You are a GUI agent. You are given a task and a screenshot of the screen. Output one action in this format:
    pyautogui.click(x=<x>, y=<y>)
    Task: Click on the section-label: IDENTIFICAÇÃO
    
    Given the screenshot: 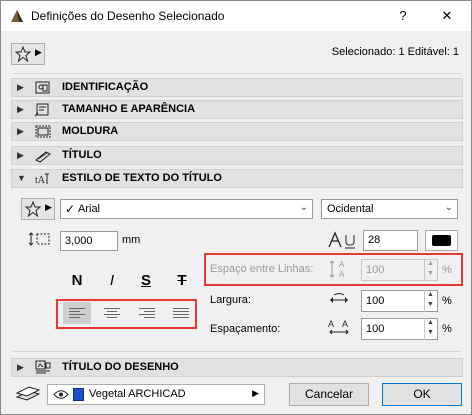 What is the action you would take?
    pyautogui.click(x=105, y=87)
    